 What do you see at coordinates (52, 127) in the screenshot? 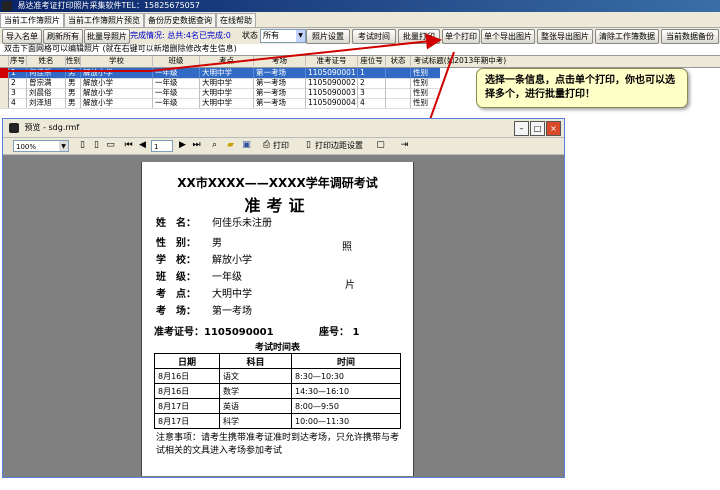
I see `preview-title: 预览 - sdg.rmf` at bounding box center [52, 127].